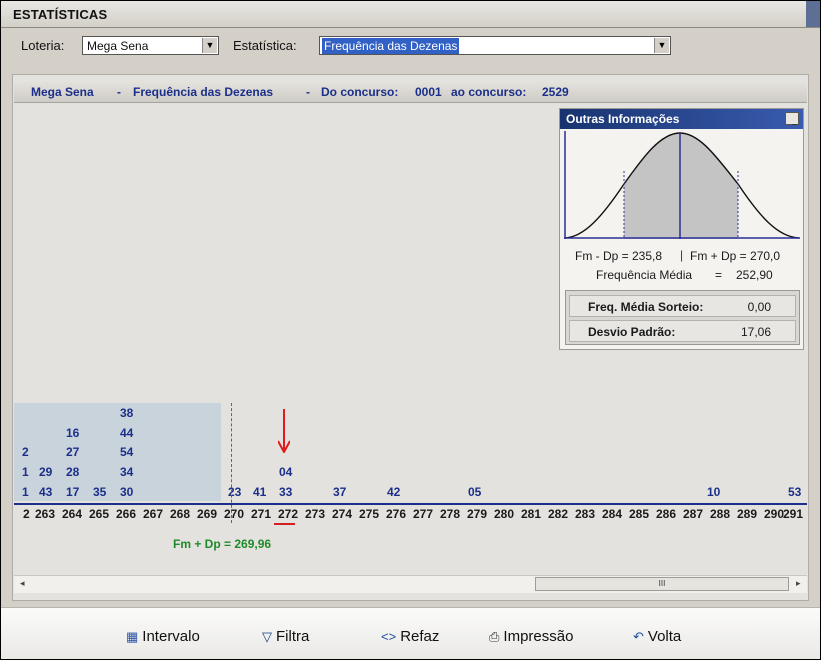 This screenshot has width=821, height=660. I want to click on volta-label: Volta, so click(664, 636).